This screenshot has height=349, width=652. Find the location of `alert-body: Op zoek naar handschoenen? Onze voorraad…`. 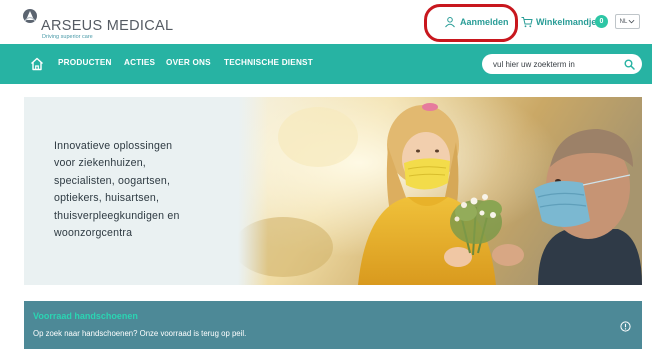

alert-body: Op zoek naar handschoenen? Onze voorraad… is located at coordinates (140, 333).